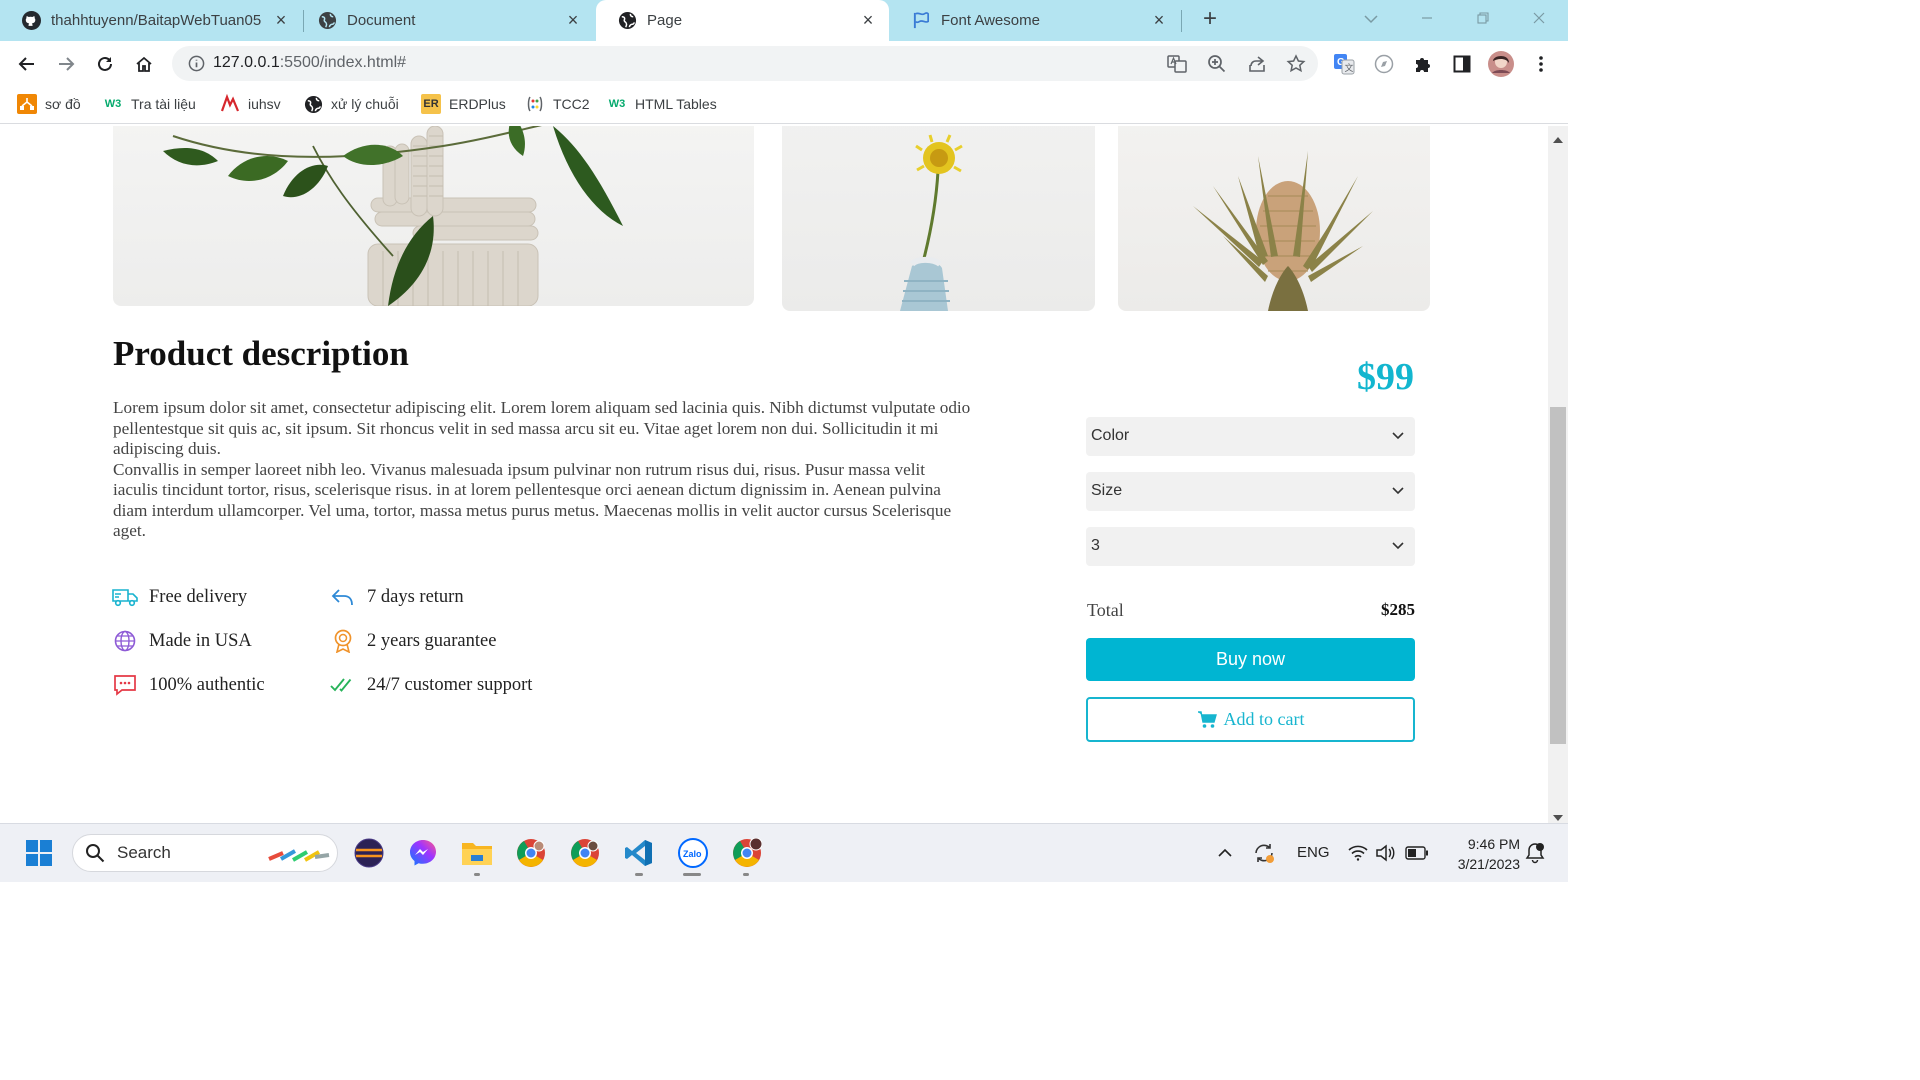 This screenshot has height=1080, width=1920. I want to click on search-icon, so click(95, 853).